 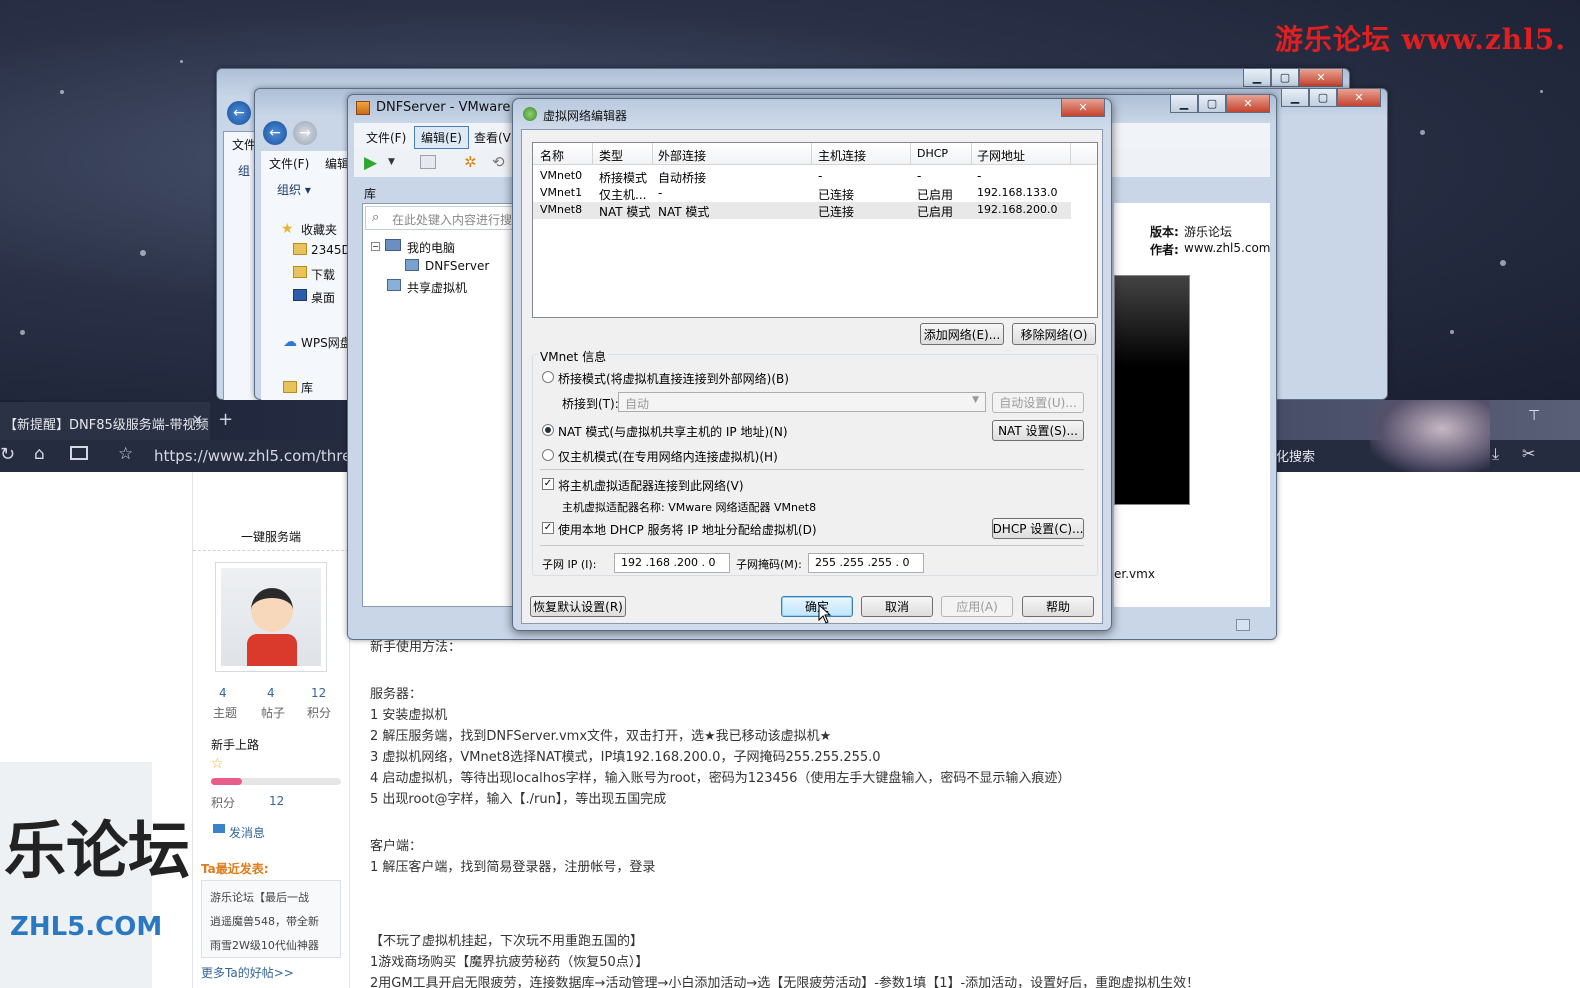 What do you see at coordinates (323, 297) in the screenshot?
I see `nav-item-desktop: 桌面` at bounding box center [323, 297].